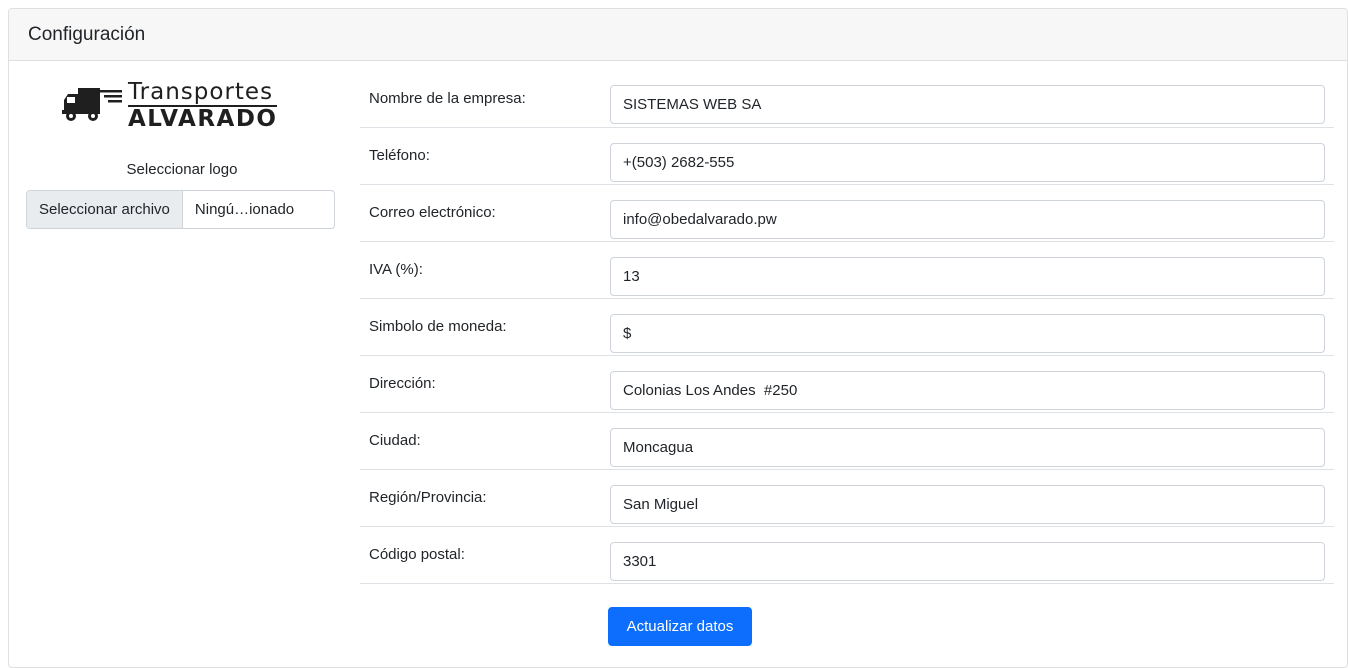 Image resolution: width=1348 pixels, height=668 pixels. What do you see at coordinates (680, 626) in the screenshot?
I see `update-data-button: Actualizar datos` at bounding box center [680, 626].